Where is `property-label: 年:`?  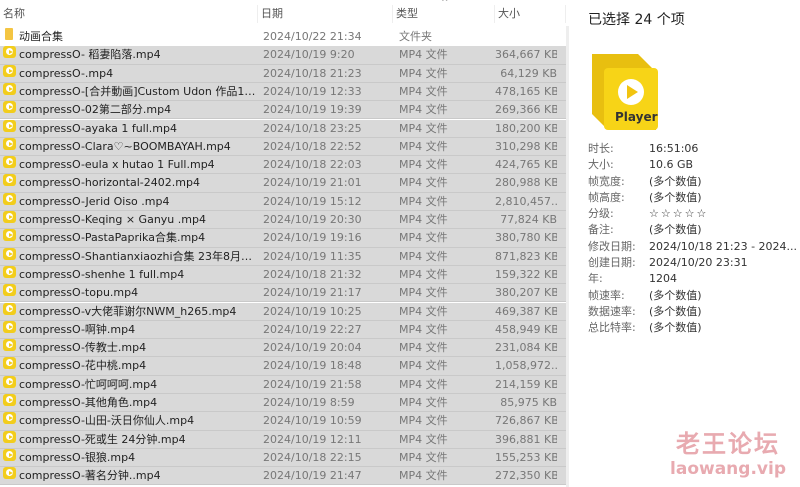
property-label: 年: is located at coordinates (595, 279).